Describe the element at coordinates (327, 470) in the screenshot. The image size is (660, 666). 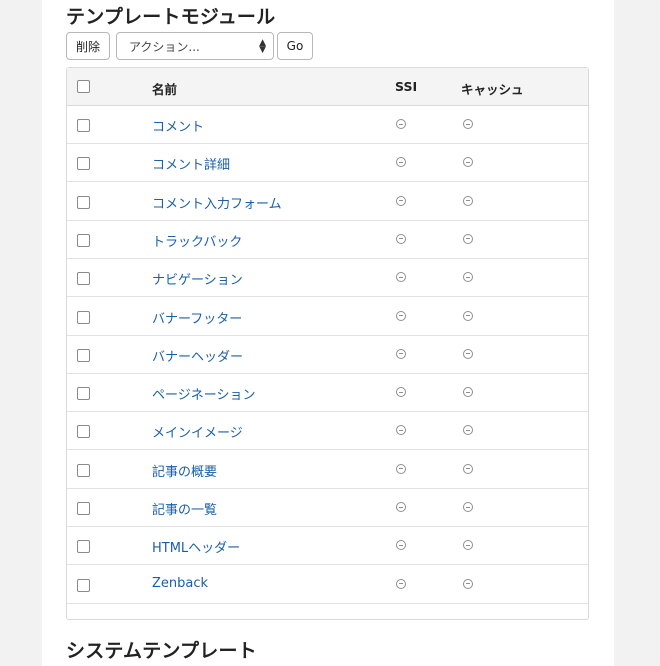
I see `table-row: 記事の概要` at that location.